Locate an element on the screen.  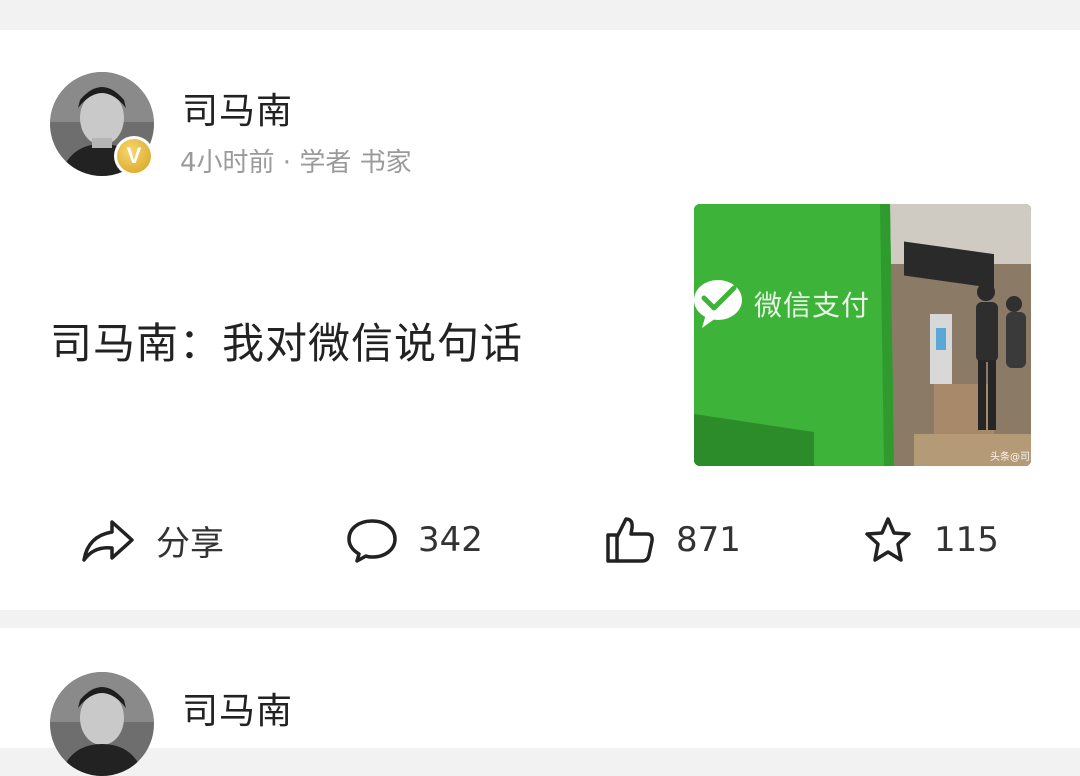
share-label: 分享 is located at coordinates (190, 543).